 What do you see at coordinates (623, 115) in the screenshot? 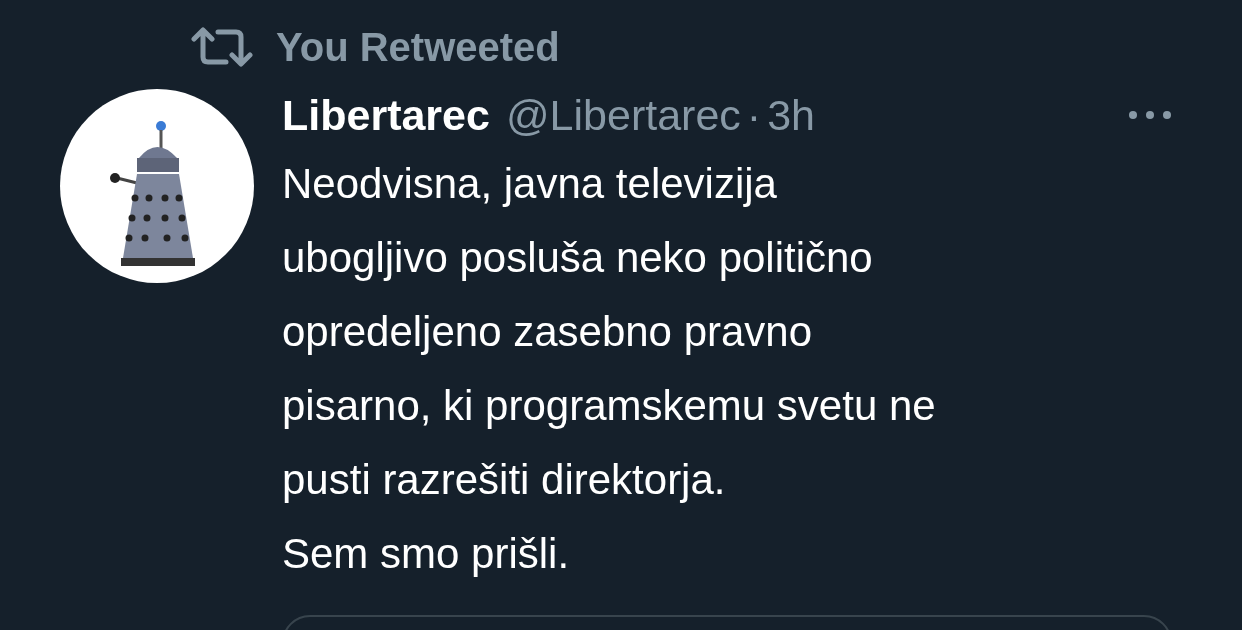
I see `author-handle: @Libertarec` at bounding box center [623, 115].